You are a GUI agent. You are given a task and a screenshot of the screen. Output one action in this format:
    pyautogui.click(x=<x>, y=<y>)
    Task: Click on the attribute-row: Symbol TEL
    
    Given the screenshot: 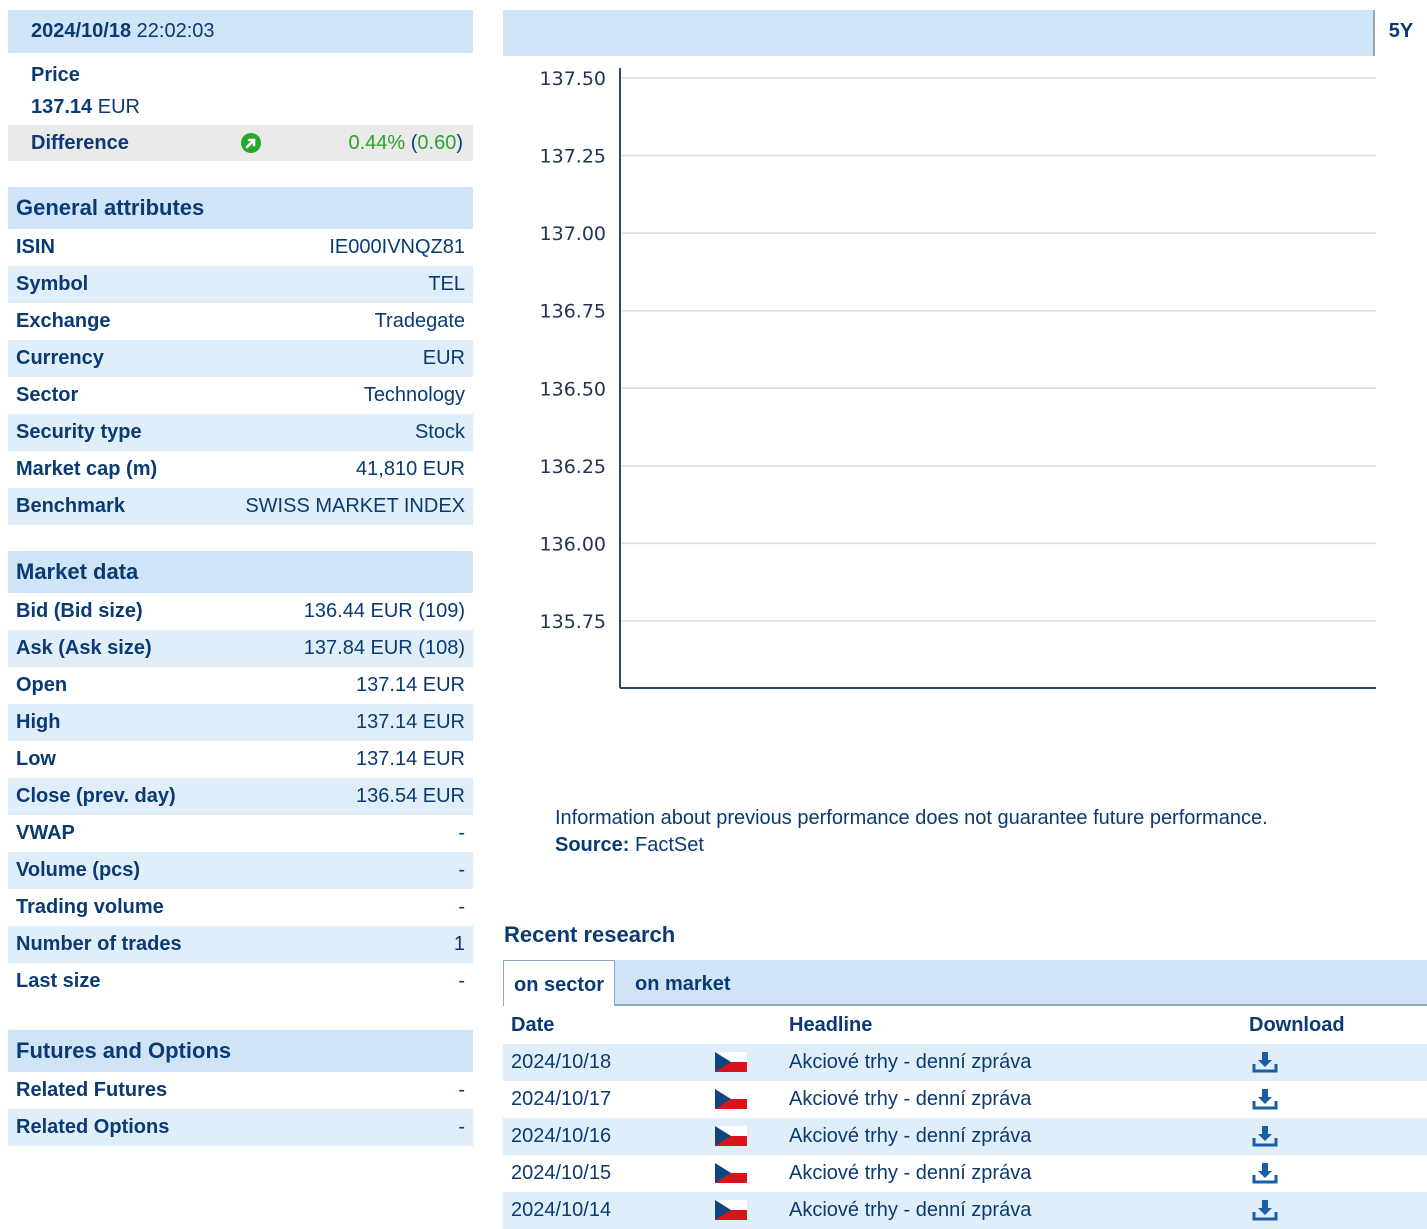 What is the action you would take?
    pyautogui.click(x=240, y=284)
    